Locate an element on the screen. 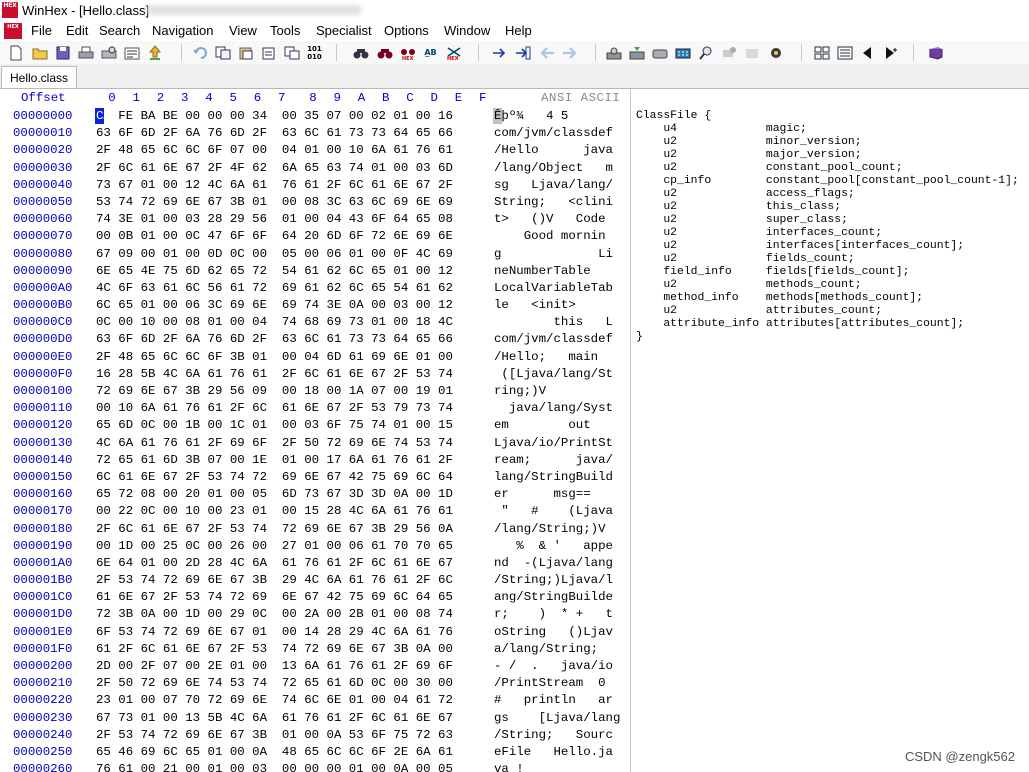  menu-window: Window is located at coordinates (467, 31).